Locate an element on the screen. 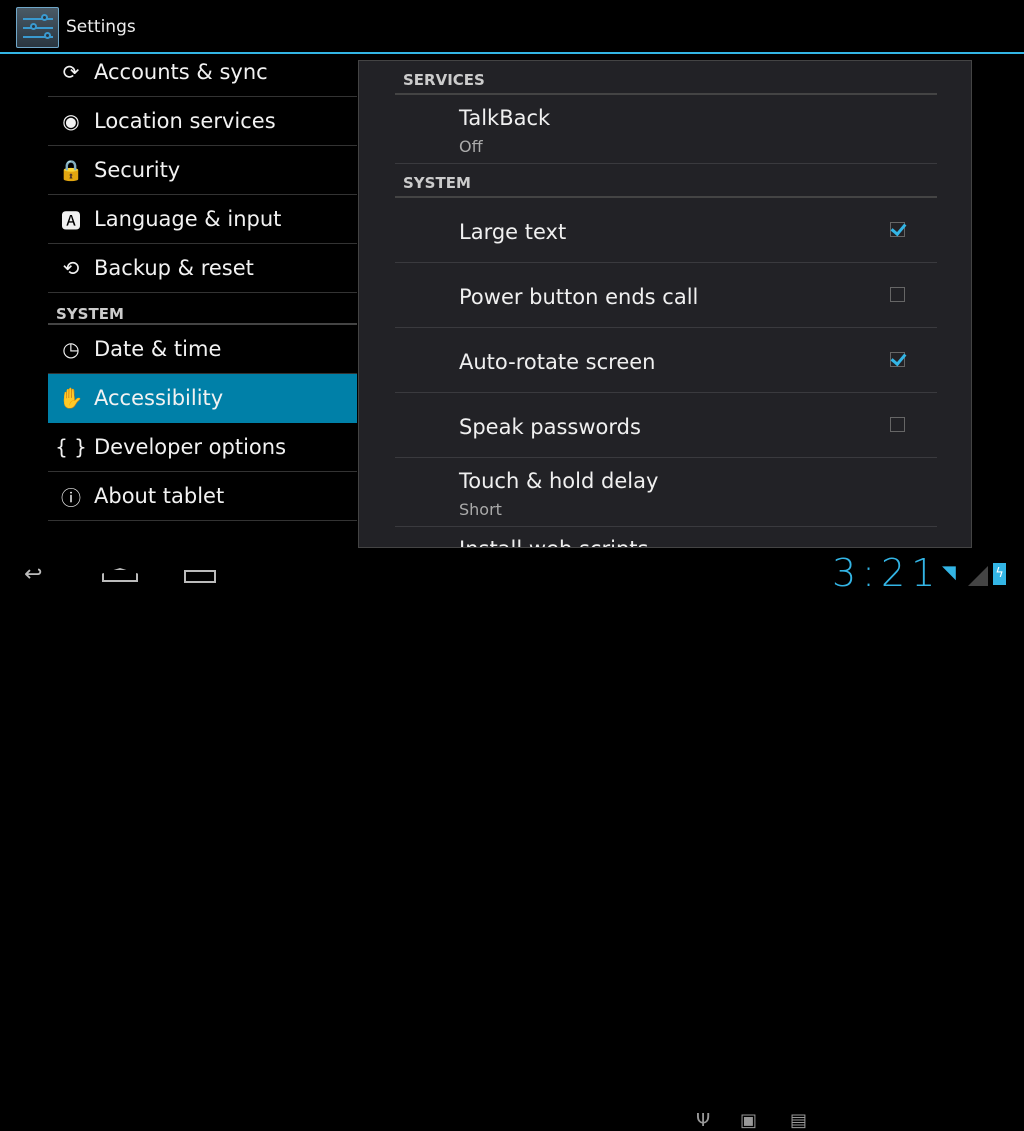 The width and height of the screenshot is (1024, 1131). item-title: Install web scripts is located at coordinates (553, 542).